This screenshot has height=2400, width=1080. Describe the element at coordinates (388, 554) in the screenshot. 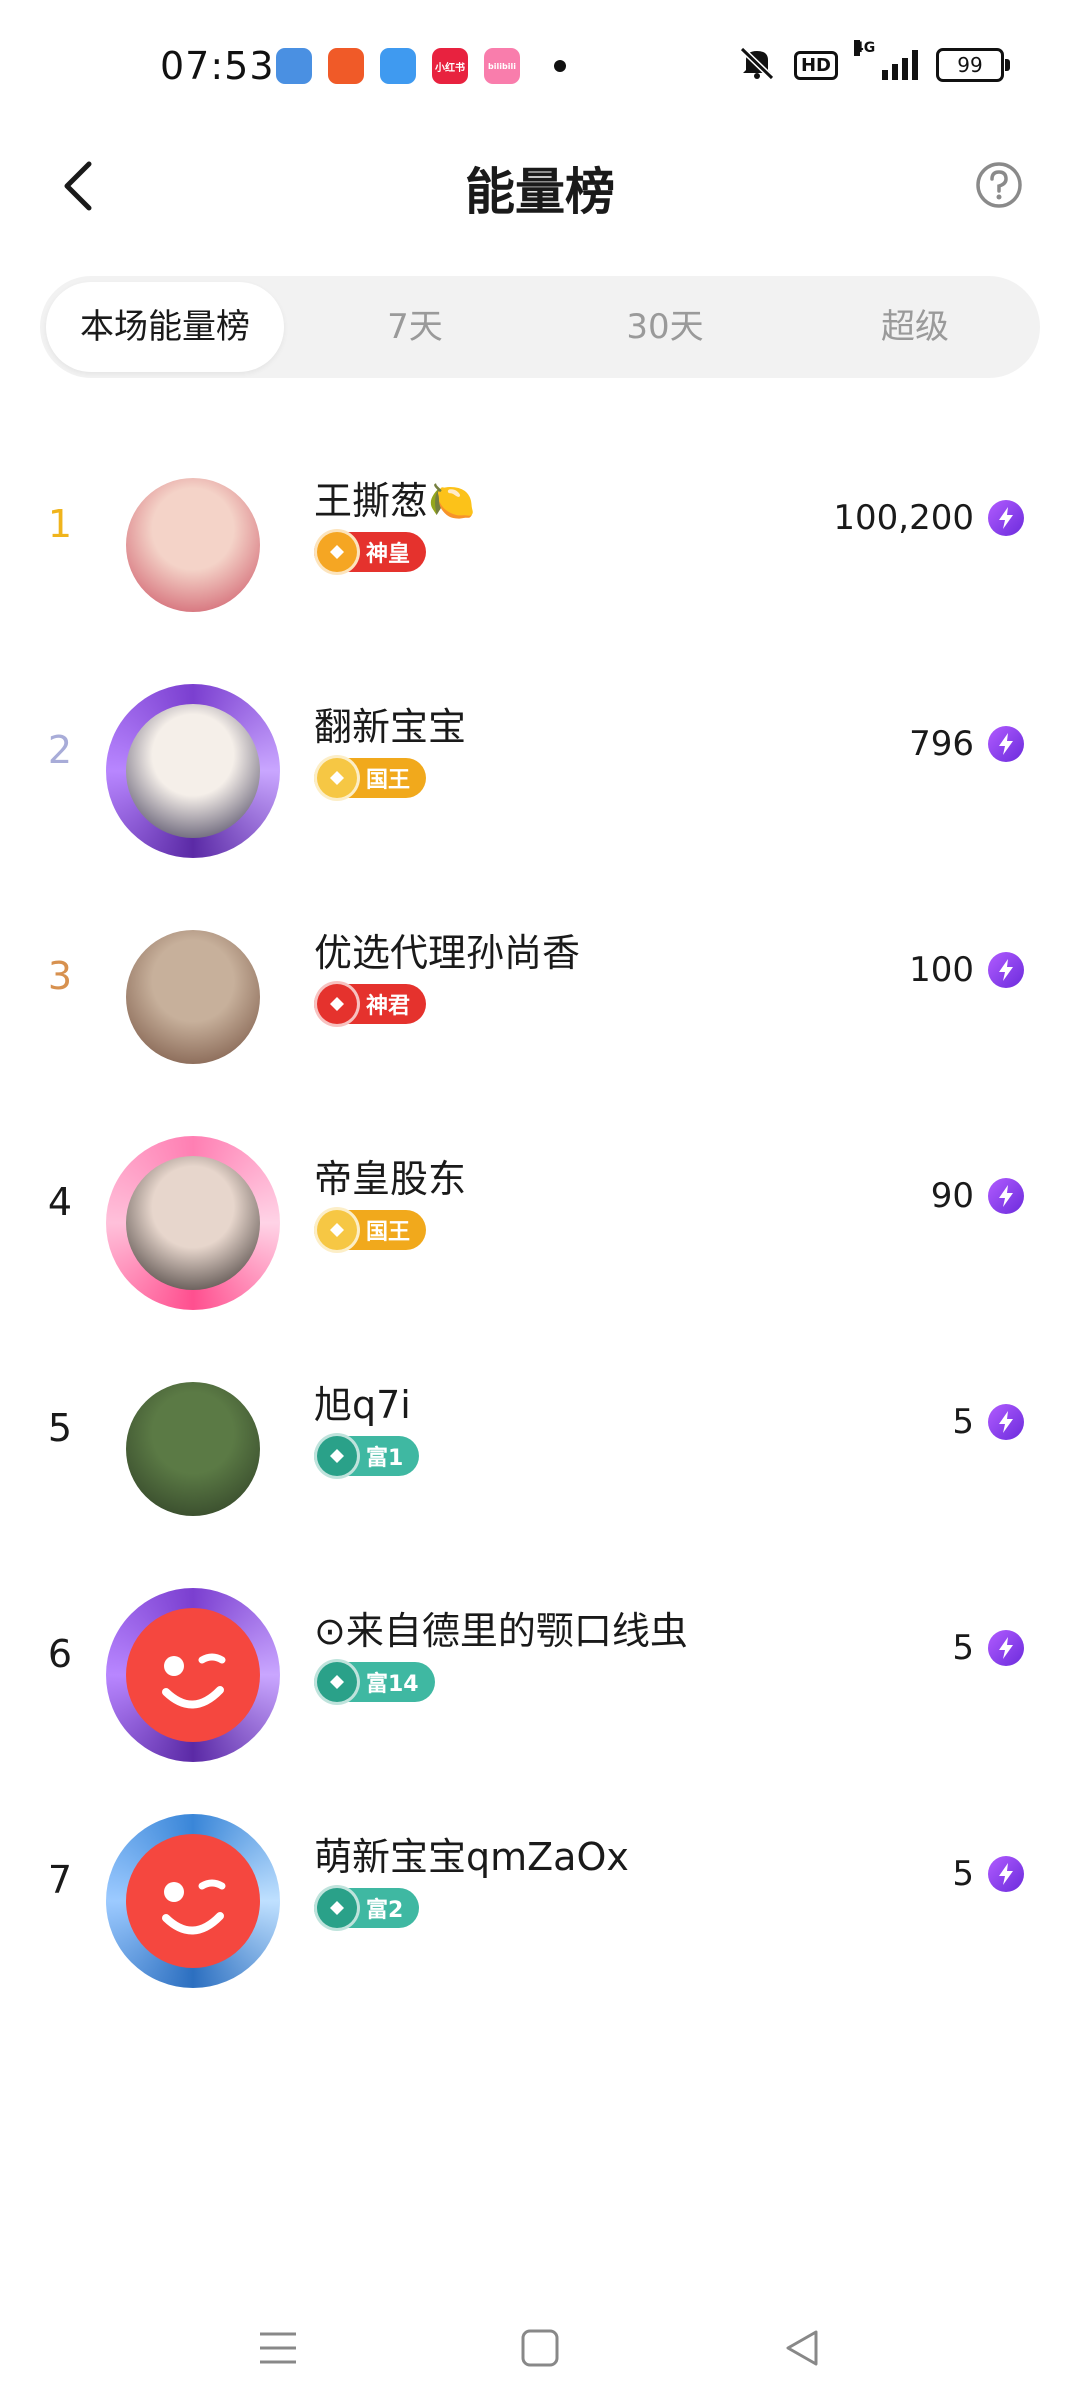

I see `level-label: 神皇` at that location.